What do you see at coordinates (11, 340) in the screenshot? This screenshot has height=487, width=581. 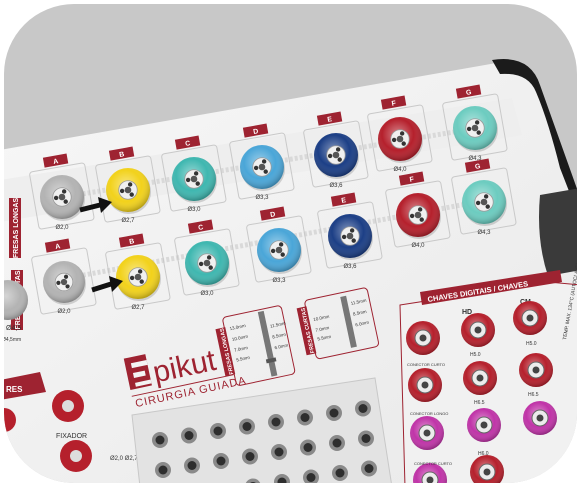 I see `svg-text: Ø4,5mm` at bounding box center [11, 340].